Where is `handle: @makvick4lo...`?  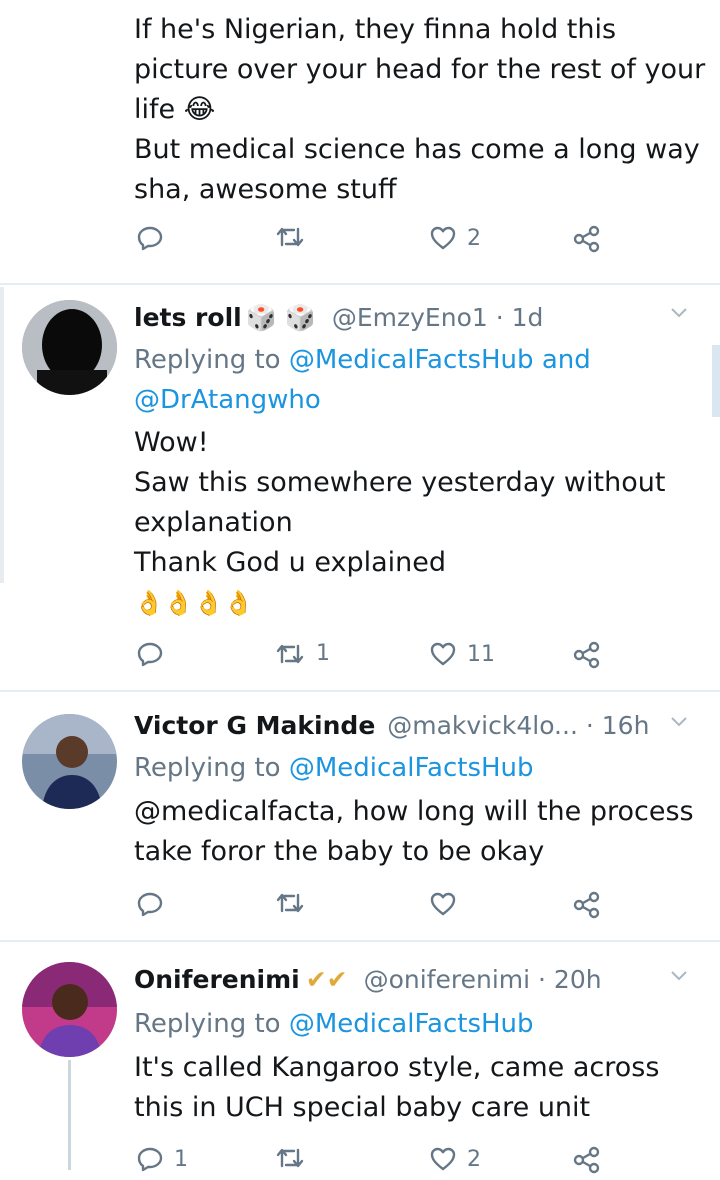 handle: @makvick4lo... is located at coordinates (482, 725).